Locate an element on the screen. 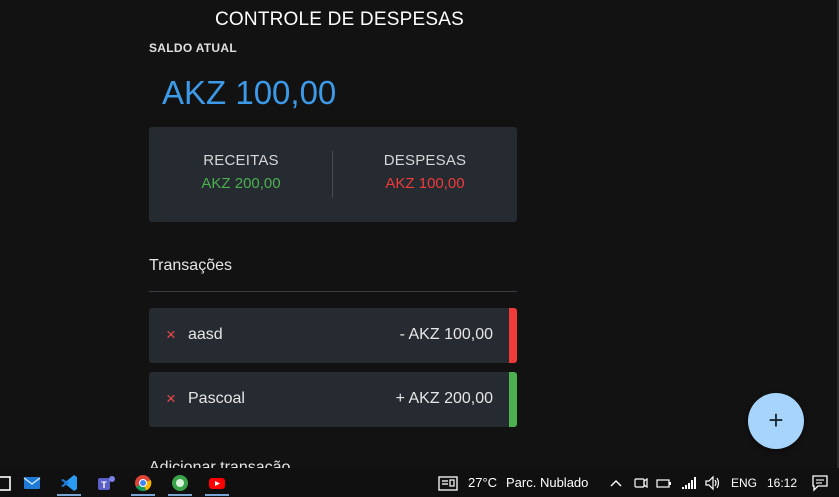  teams-icon: T is located at coordinates (106, 483).